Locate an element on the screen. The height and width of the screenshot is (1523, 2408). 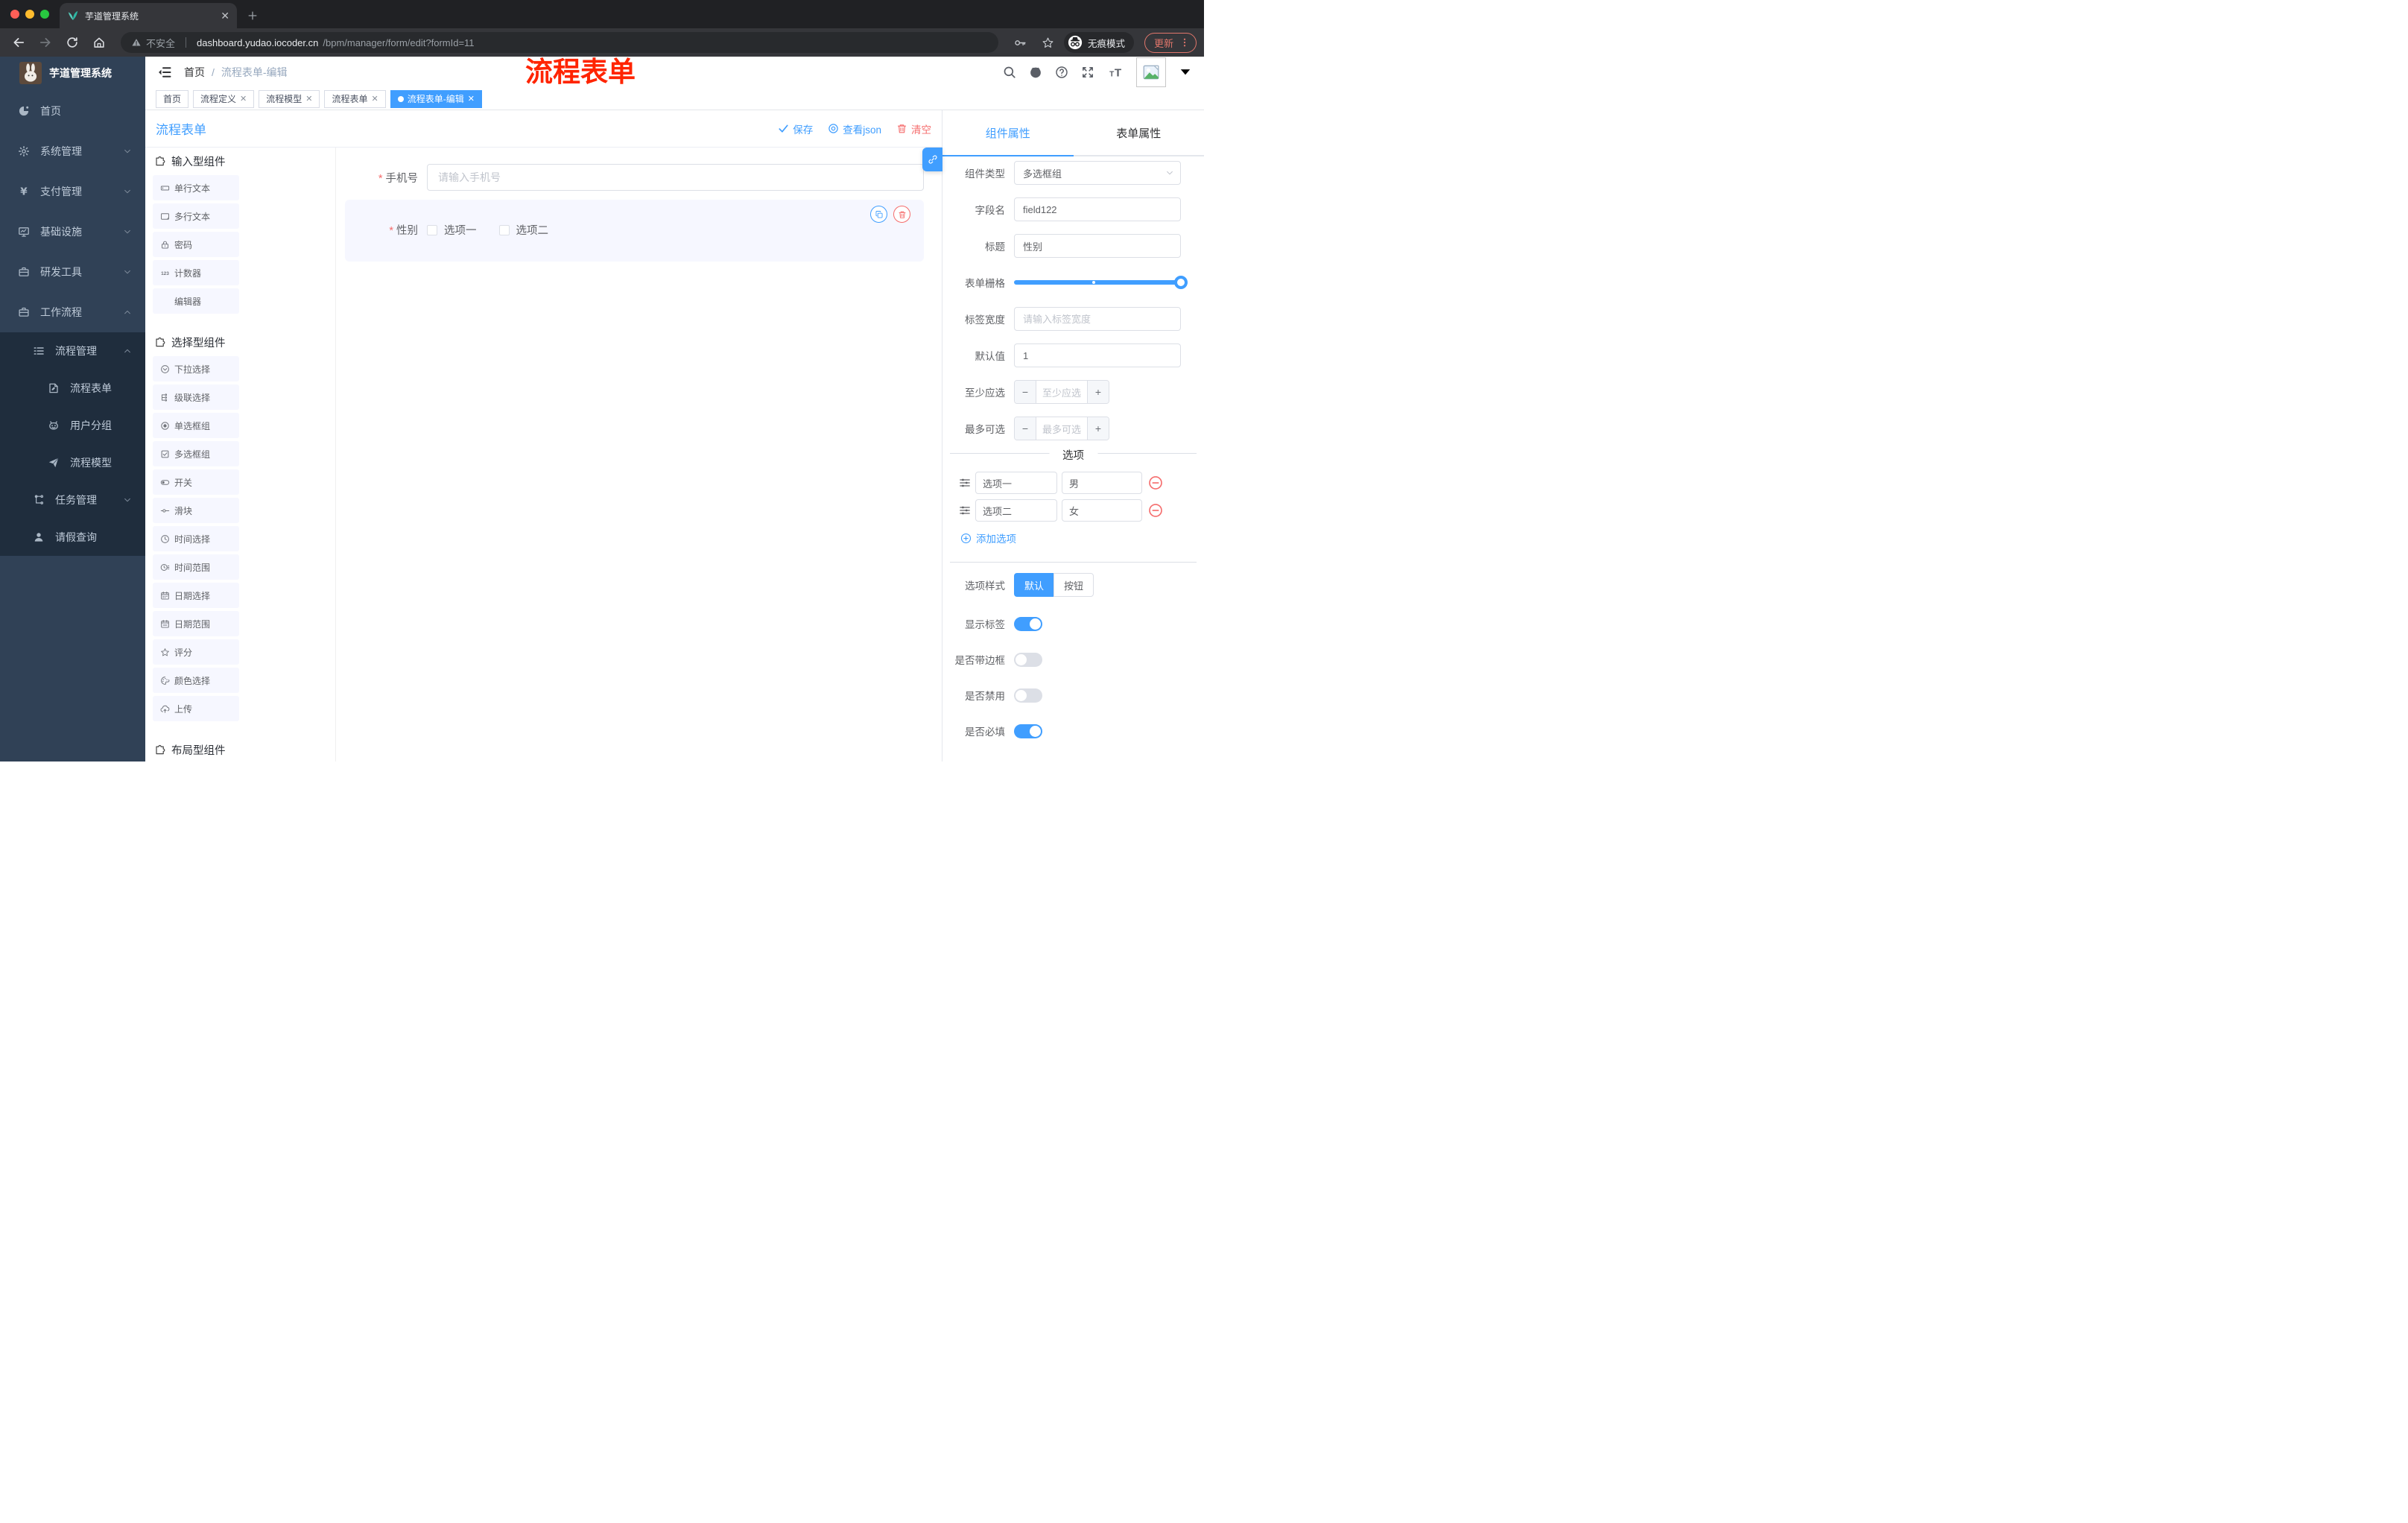
palette-item-date-range: 日期范围 is located at coordinates (196, 623).